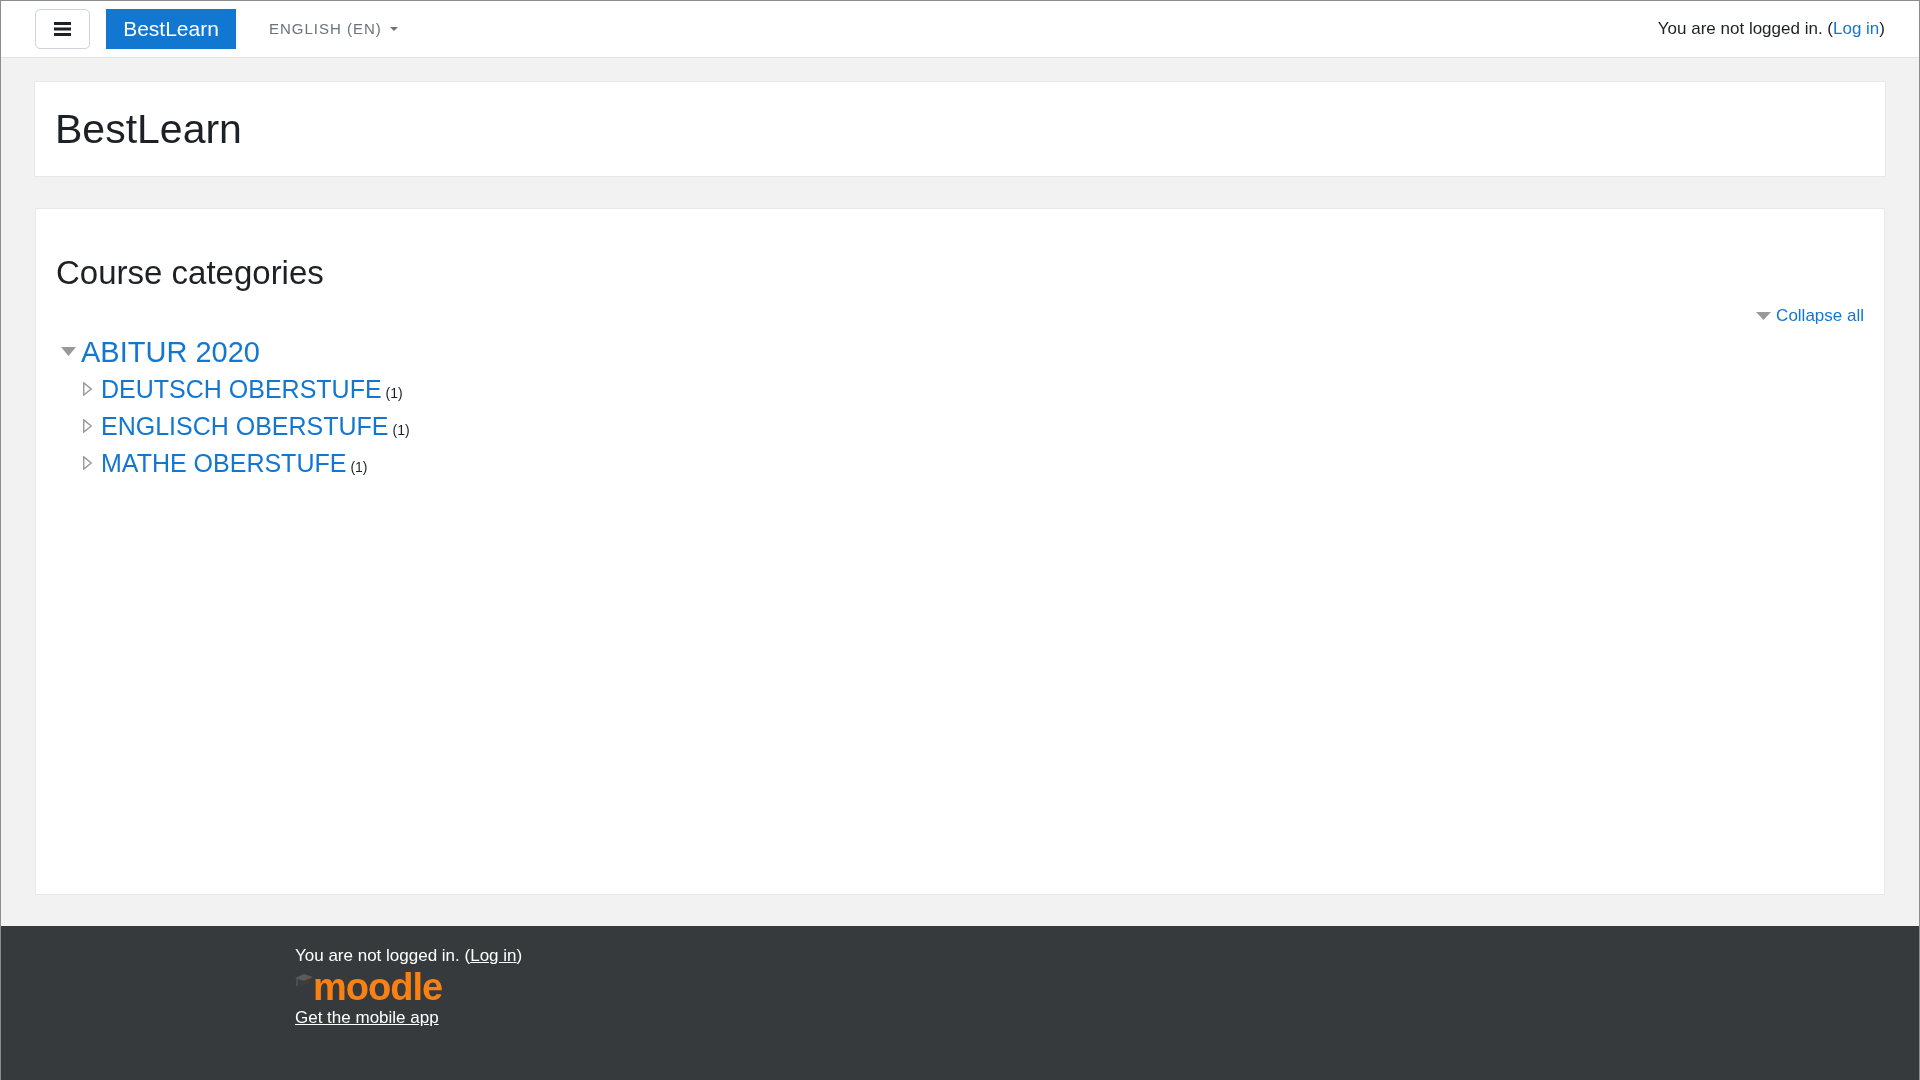 Image resolution: width=1920 pixels, height=1080 pixels. What do you see at coordinates (304, 980) in the screenshot?
I see `graduation-cap-icon` at bounding box center [304, 980].